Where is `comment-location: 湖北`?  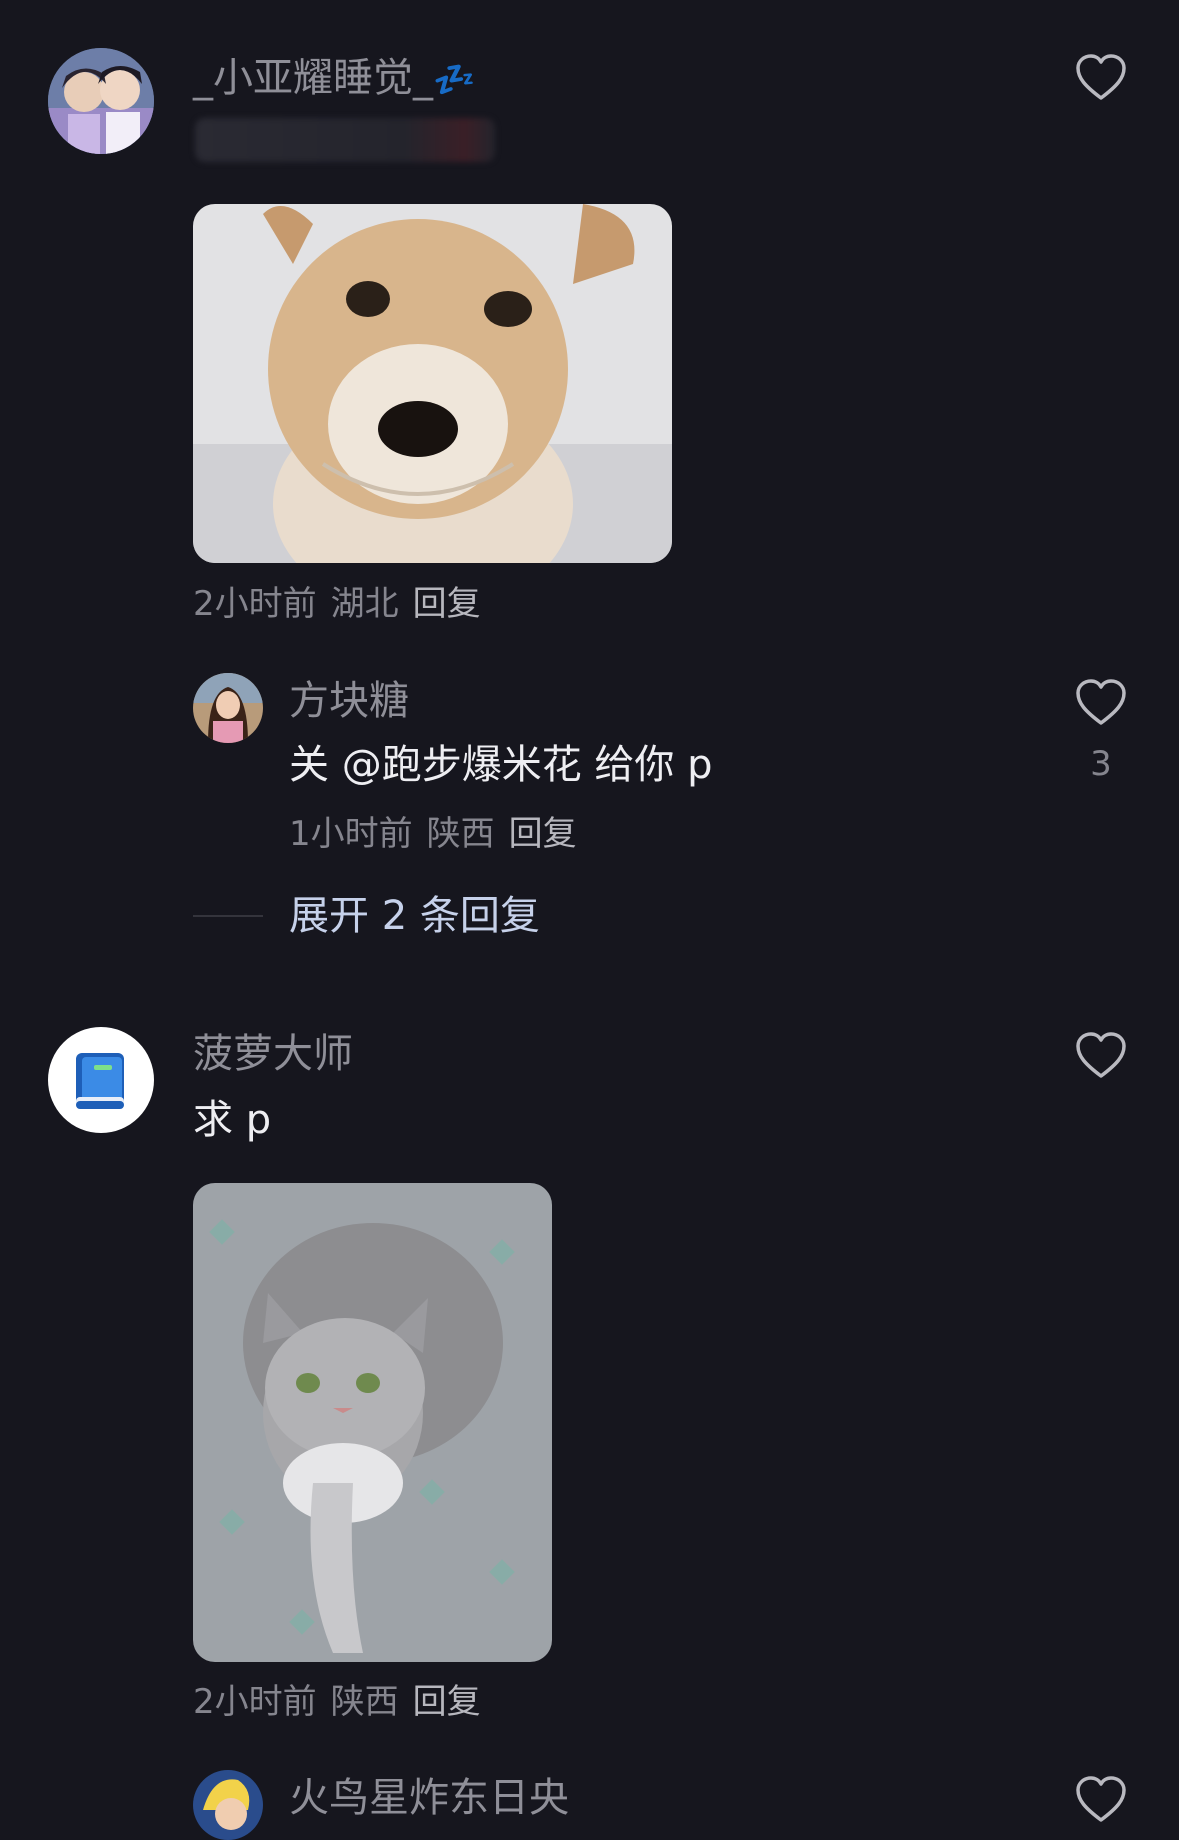 comment-location: 湖北 is located at coordinates (364, 604).